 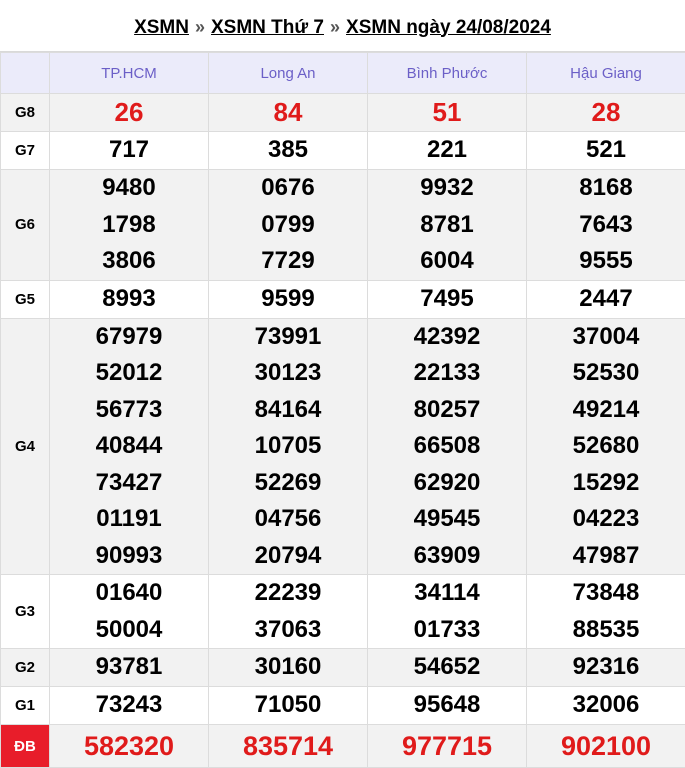 I want to click on breadcrumb-link-xsmn: XSMN, so click(x=161, y=28).